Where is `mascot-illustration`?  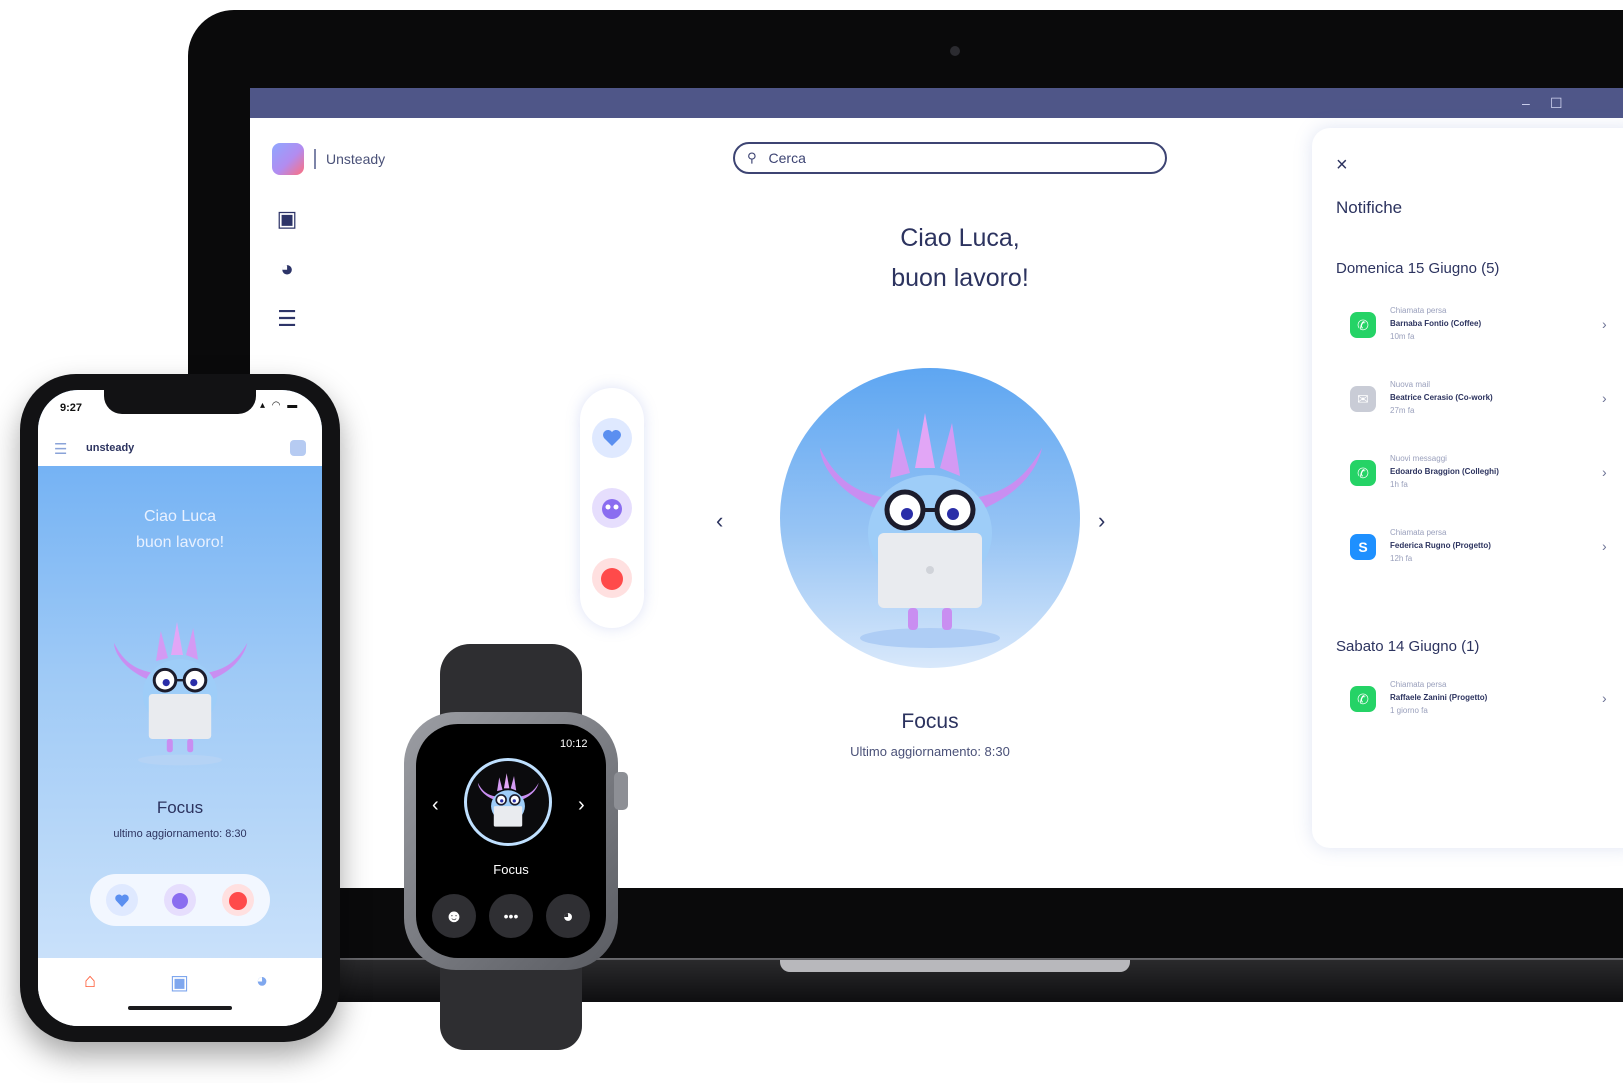 mascot-illustration is located at coordinates (930, 518).